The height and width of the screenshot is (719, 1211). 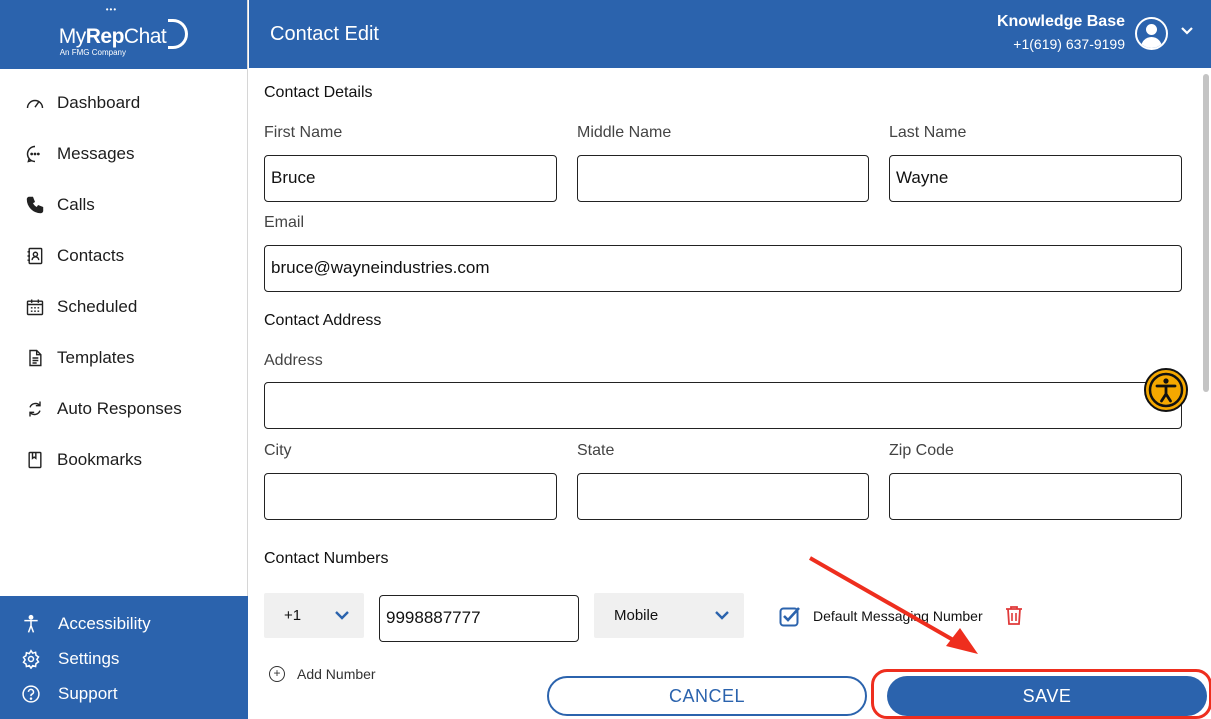 I want to click on help-icon, so click(x=31, y=694).